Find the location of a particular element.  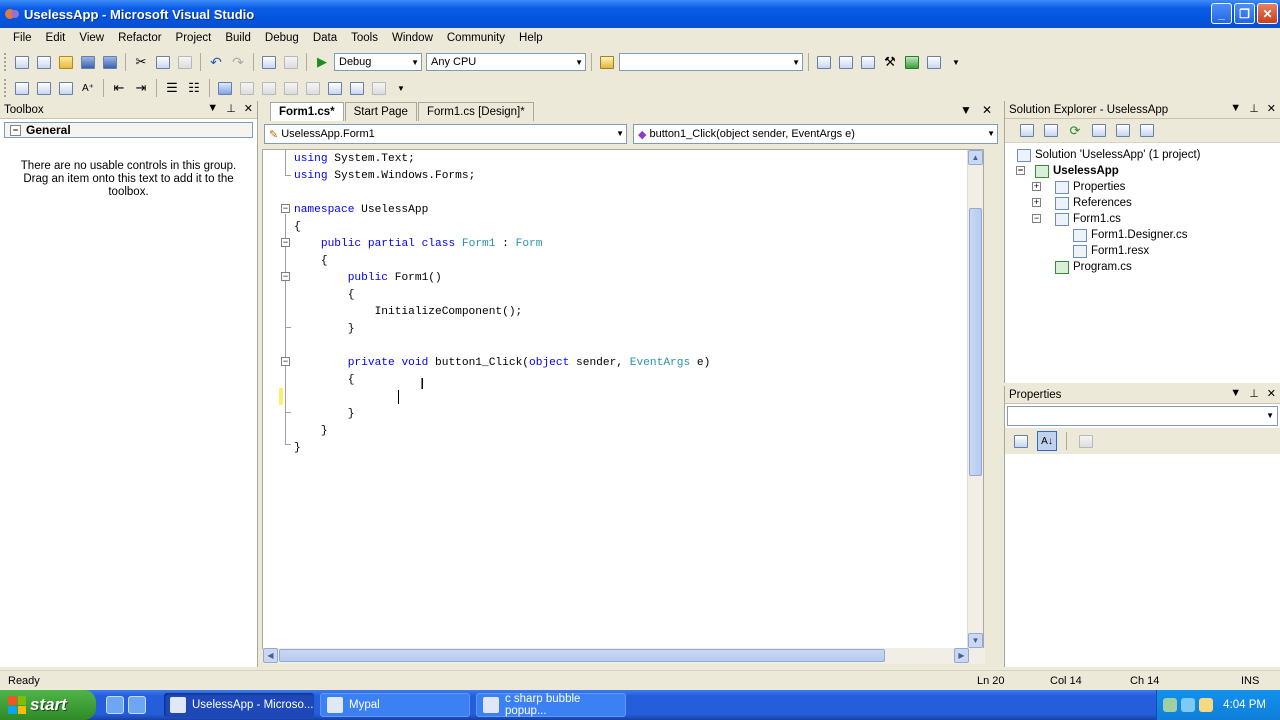

show-desktop-icon is located at coordinates (137, 705).